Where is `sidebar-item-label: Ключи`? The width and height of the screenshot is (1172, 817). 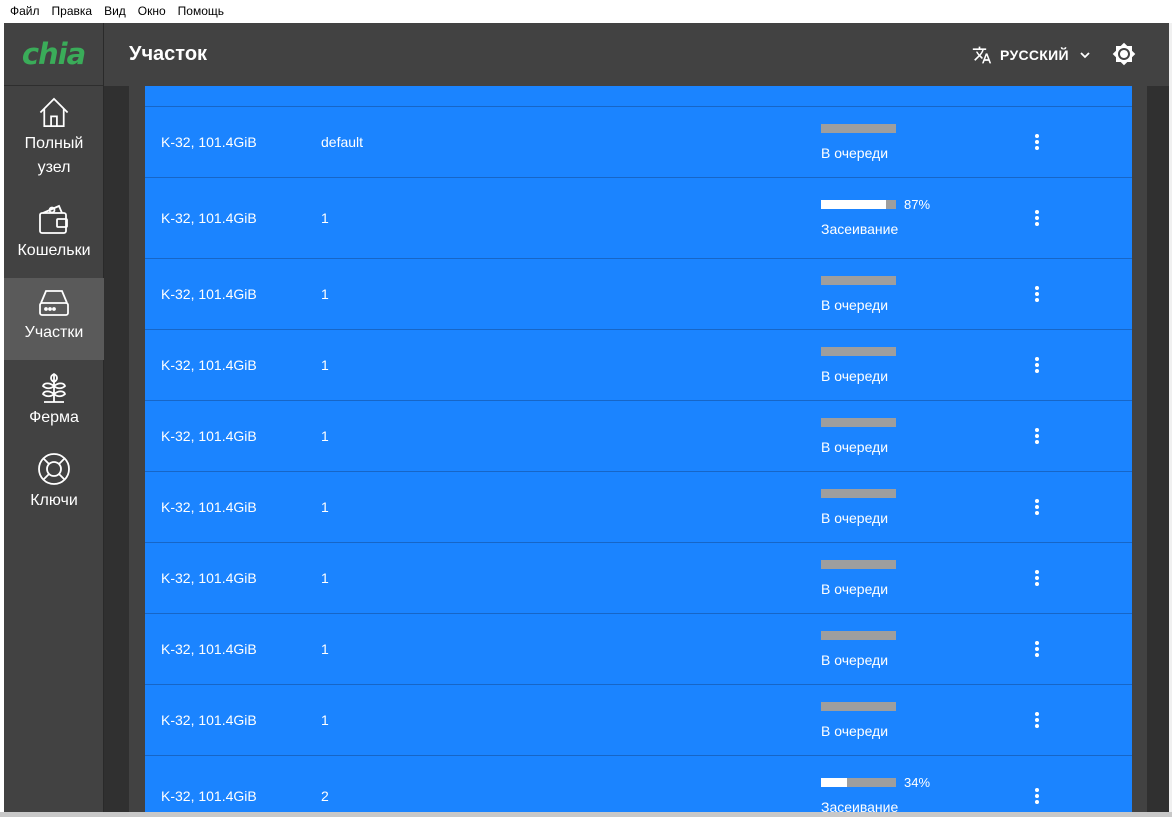
sidebar-item-label: Ключи is located at coordinates (54, 500).